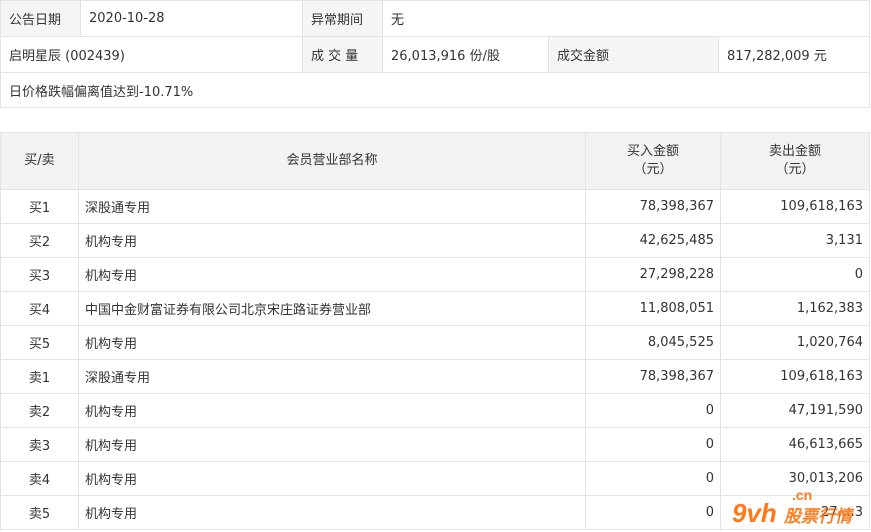  Describe the element at coordinates (653, 342) in the screenshot. I see `row-buy-amount: 8,045,525` at that location.